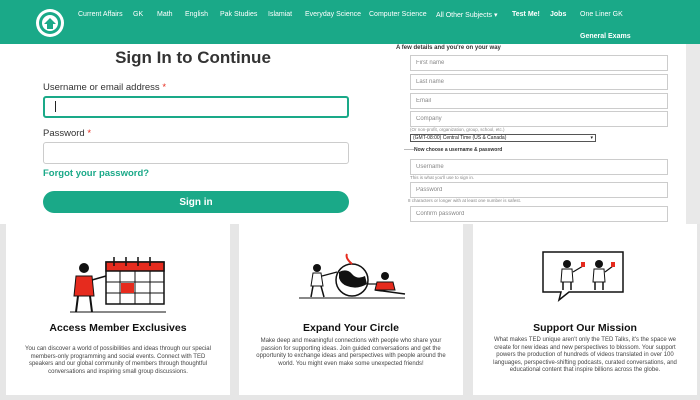 This screenshot has width=700, height=400. I want to click on timezone-value: (GMT-08:00) Central Time (US & Canada), so click(460, 138).